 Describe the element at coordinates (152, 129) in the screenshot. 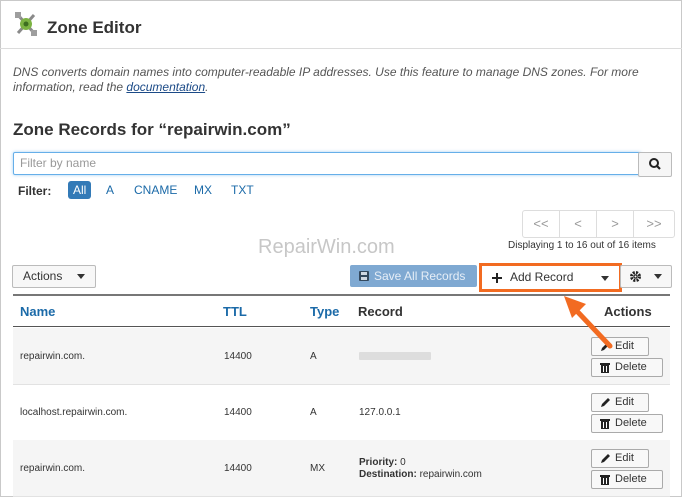

I see `zone-records-title: Zone Records for “repairwin.com”` at that location.